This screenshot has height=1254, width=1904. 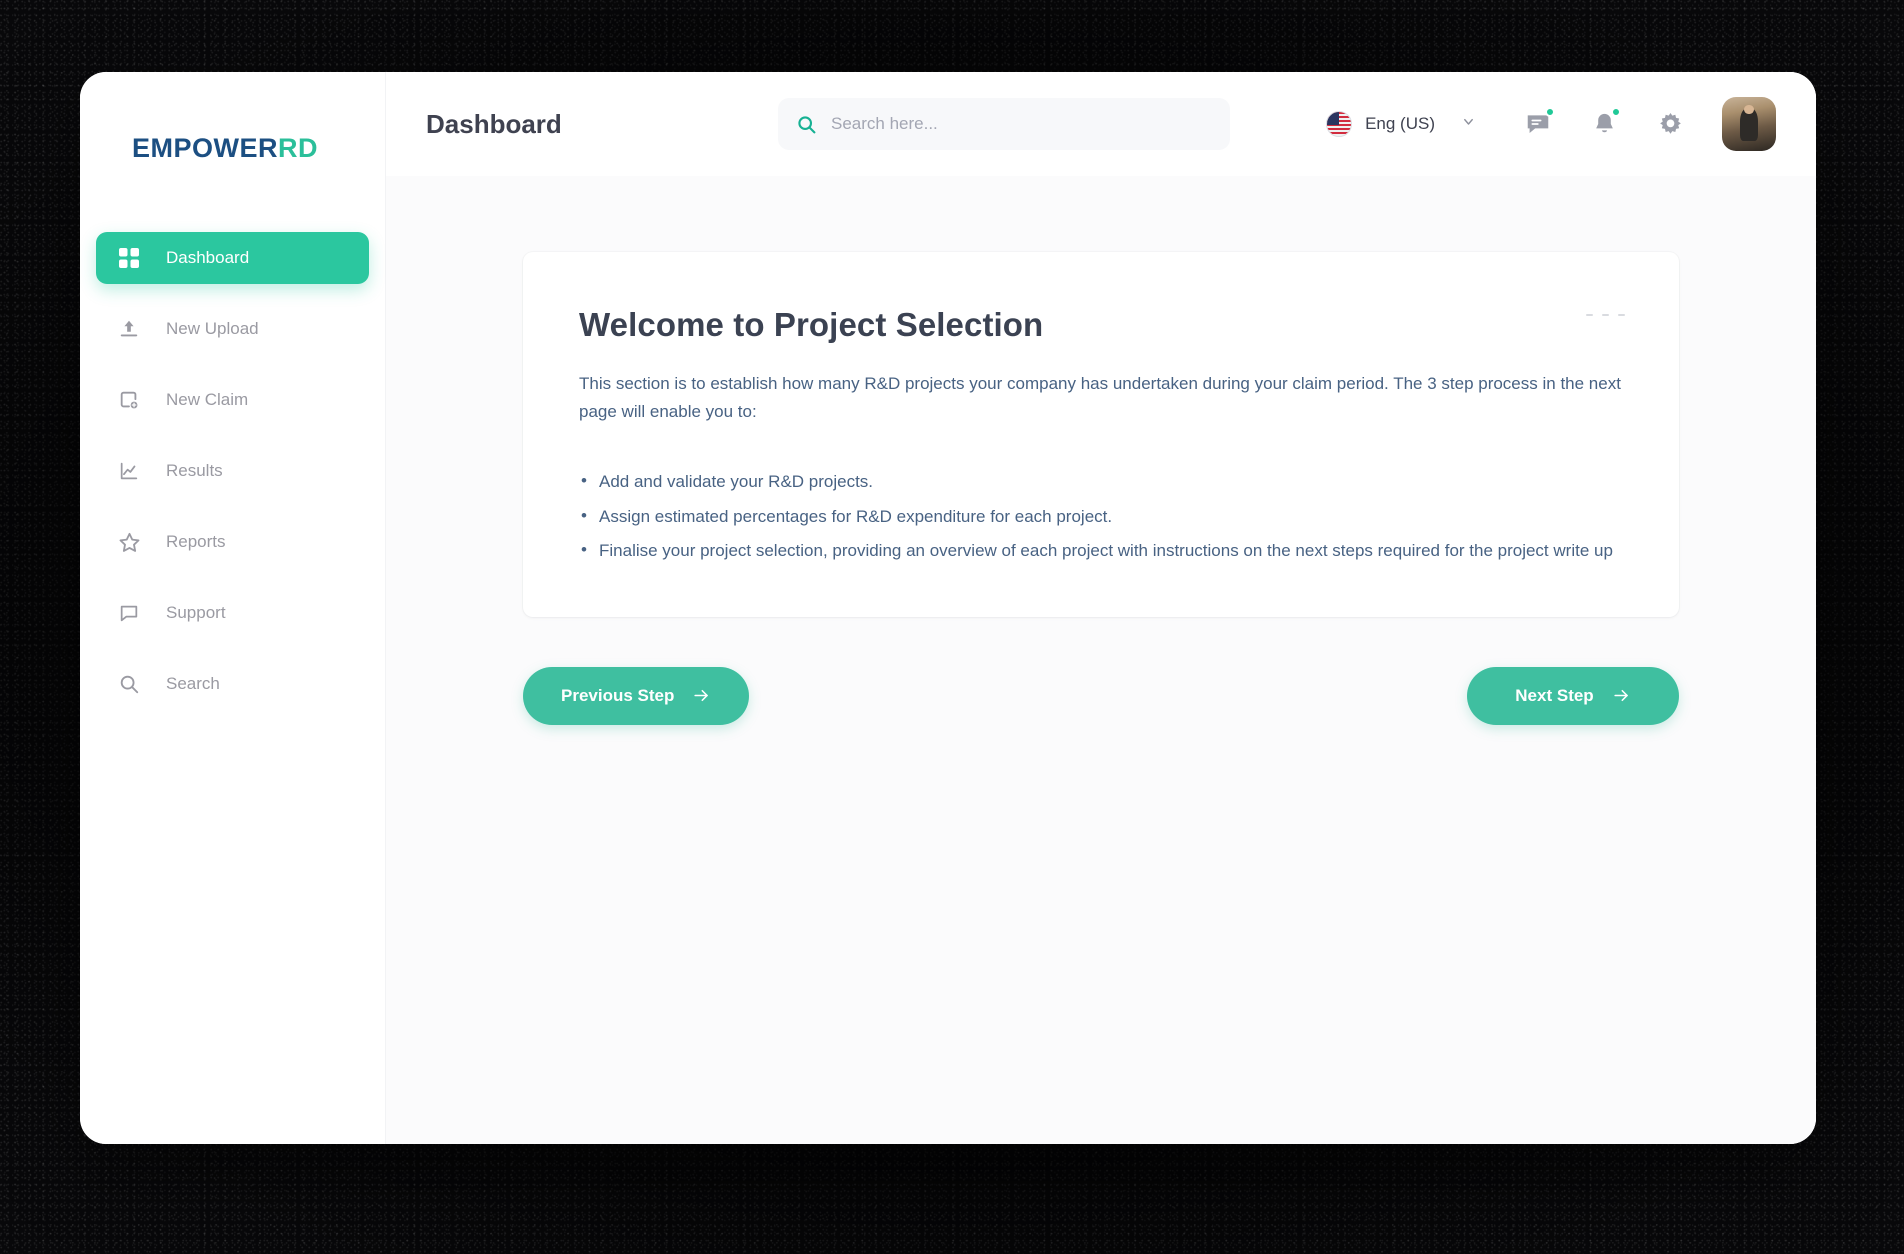 I want to click on app-logo: EMPOWER RD, so click(x=232, y=148).